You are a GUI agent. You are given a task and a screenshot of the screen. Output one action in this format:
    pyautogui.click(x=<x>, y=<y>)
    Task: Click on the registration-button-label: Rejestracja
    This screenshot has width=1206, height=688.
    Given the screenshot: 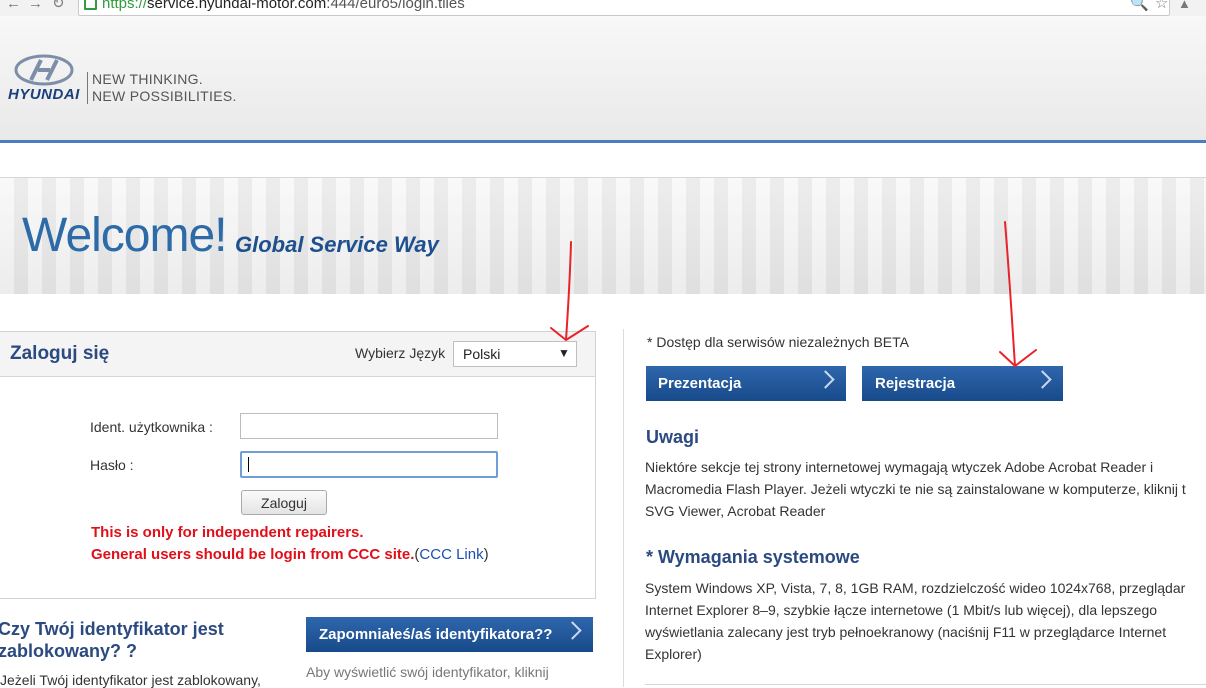 What is the action you would take?
    pyautogui.click(x=915, y=383)
    